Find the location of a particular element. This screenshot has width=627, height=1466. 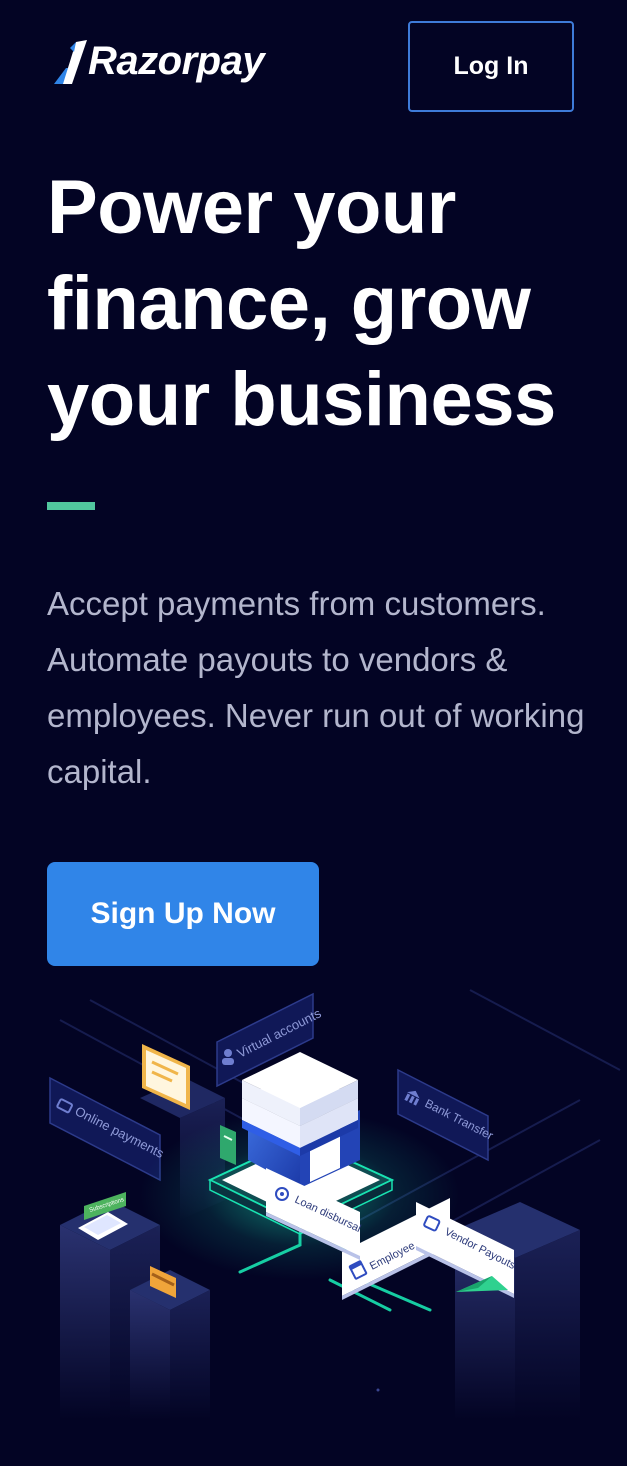

card-icon is located at coordinates (228, 1145).